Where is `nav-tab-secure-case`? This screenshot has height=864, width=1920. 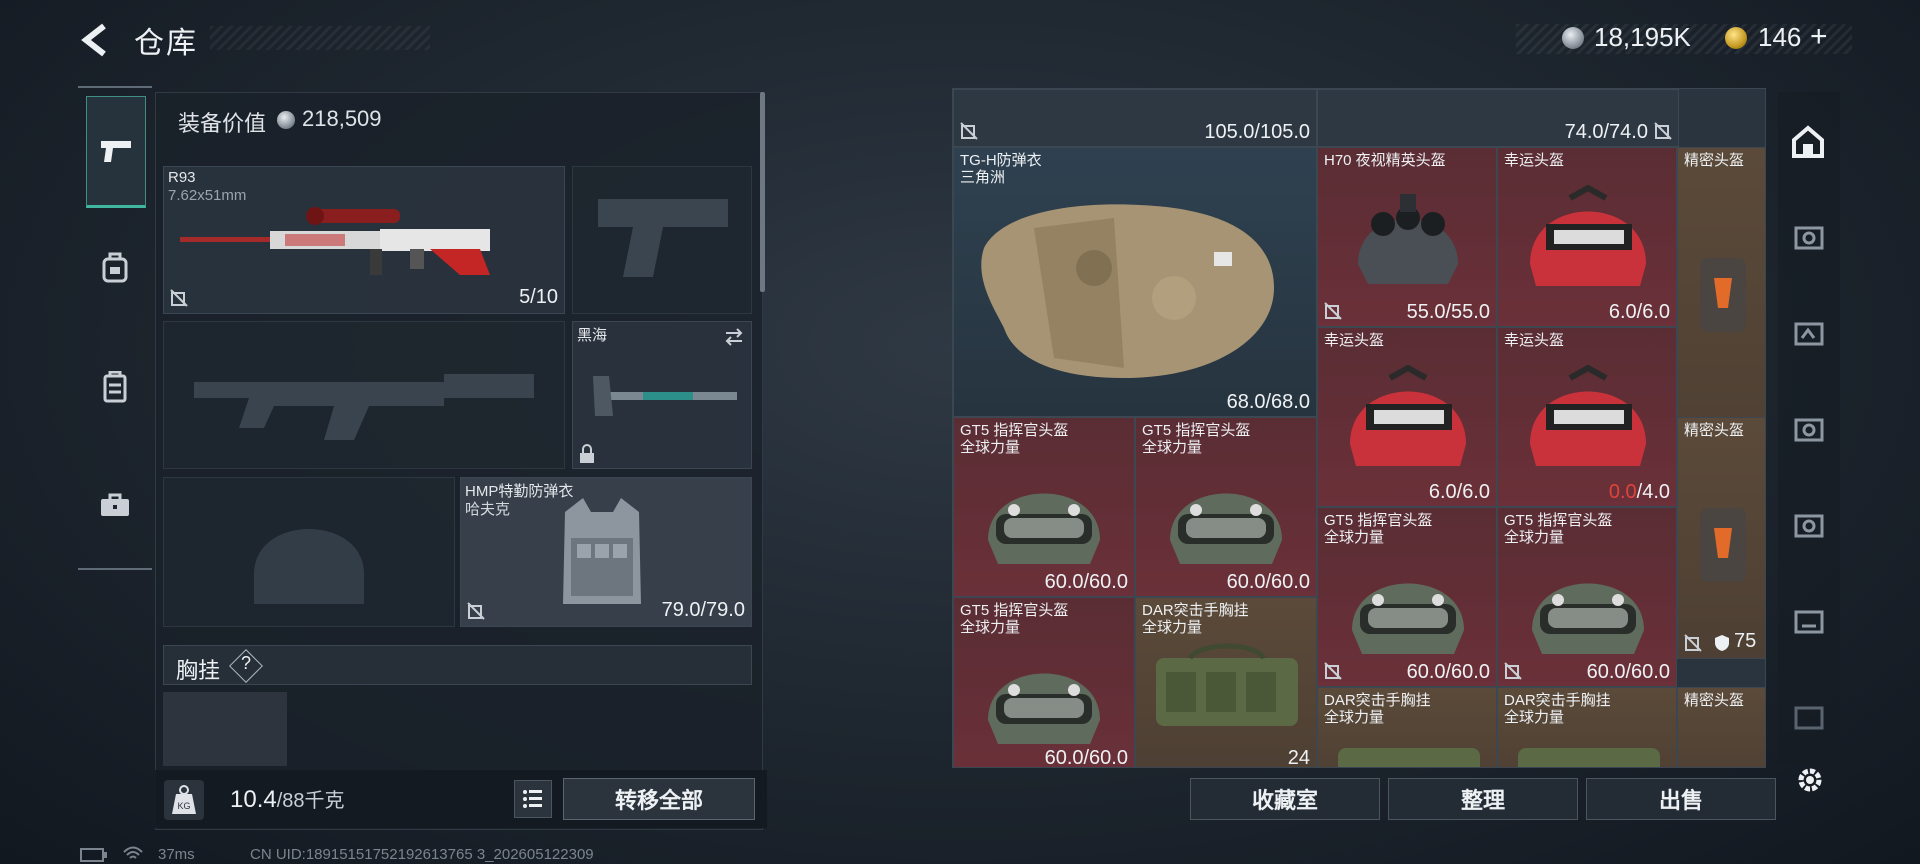 nav-tab-secure-case is located at coordinates (115, 505).